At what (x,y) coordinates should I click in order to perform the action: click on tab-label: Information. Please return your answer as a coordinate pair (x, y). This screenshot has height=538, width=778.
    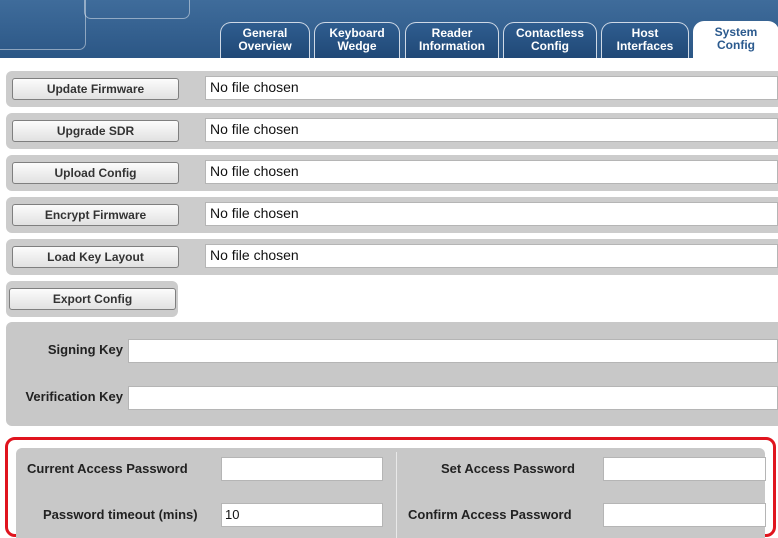
    Looking at the image, I should click on (452, 46).